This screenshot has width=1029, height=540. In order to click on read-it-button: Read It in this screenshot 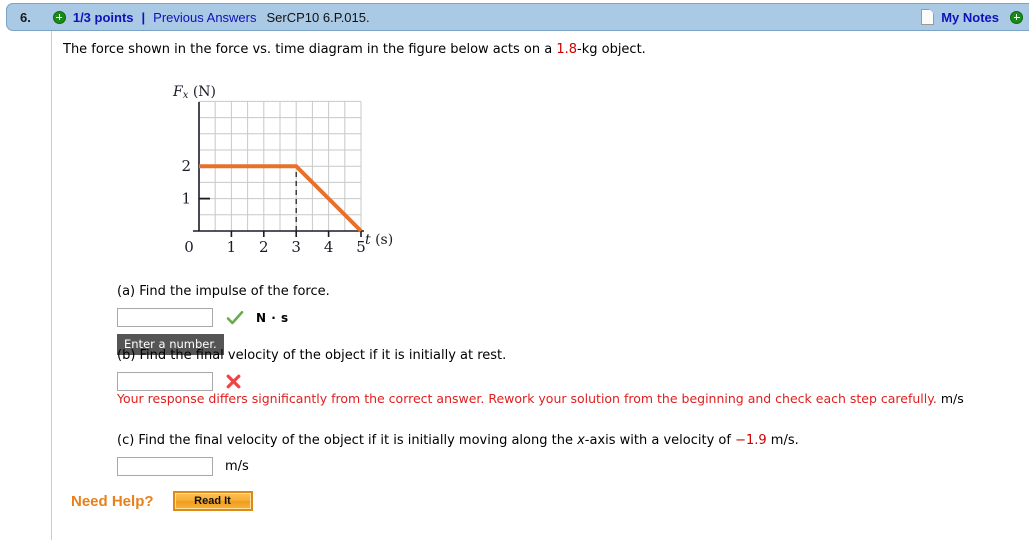, I will do `click(212, 501)`.